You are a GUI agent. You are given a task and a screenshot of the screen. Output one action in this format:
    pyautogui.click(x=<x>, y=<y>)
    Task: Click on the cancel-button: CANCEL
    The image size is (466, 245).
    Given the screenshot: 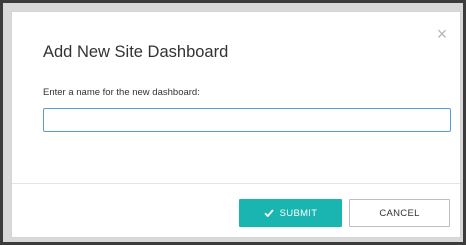 What is the action you would take?
    pyautogui.click(x=399, y=213)
    